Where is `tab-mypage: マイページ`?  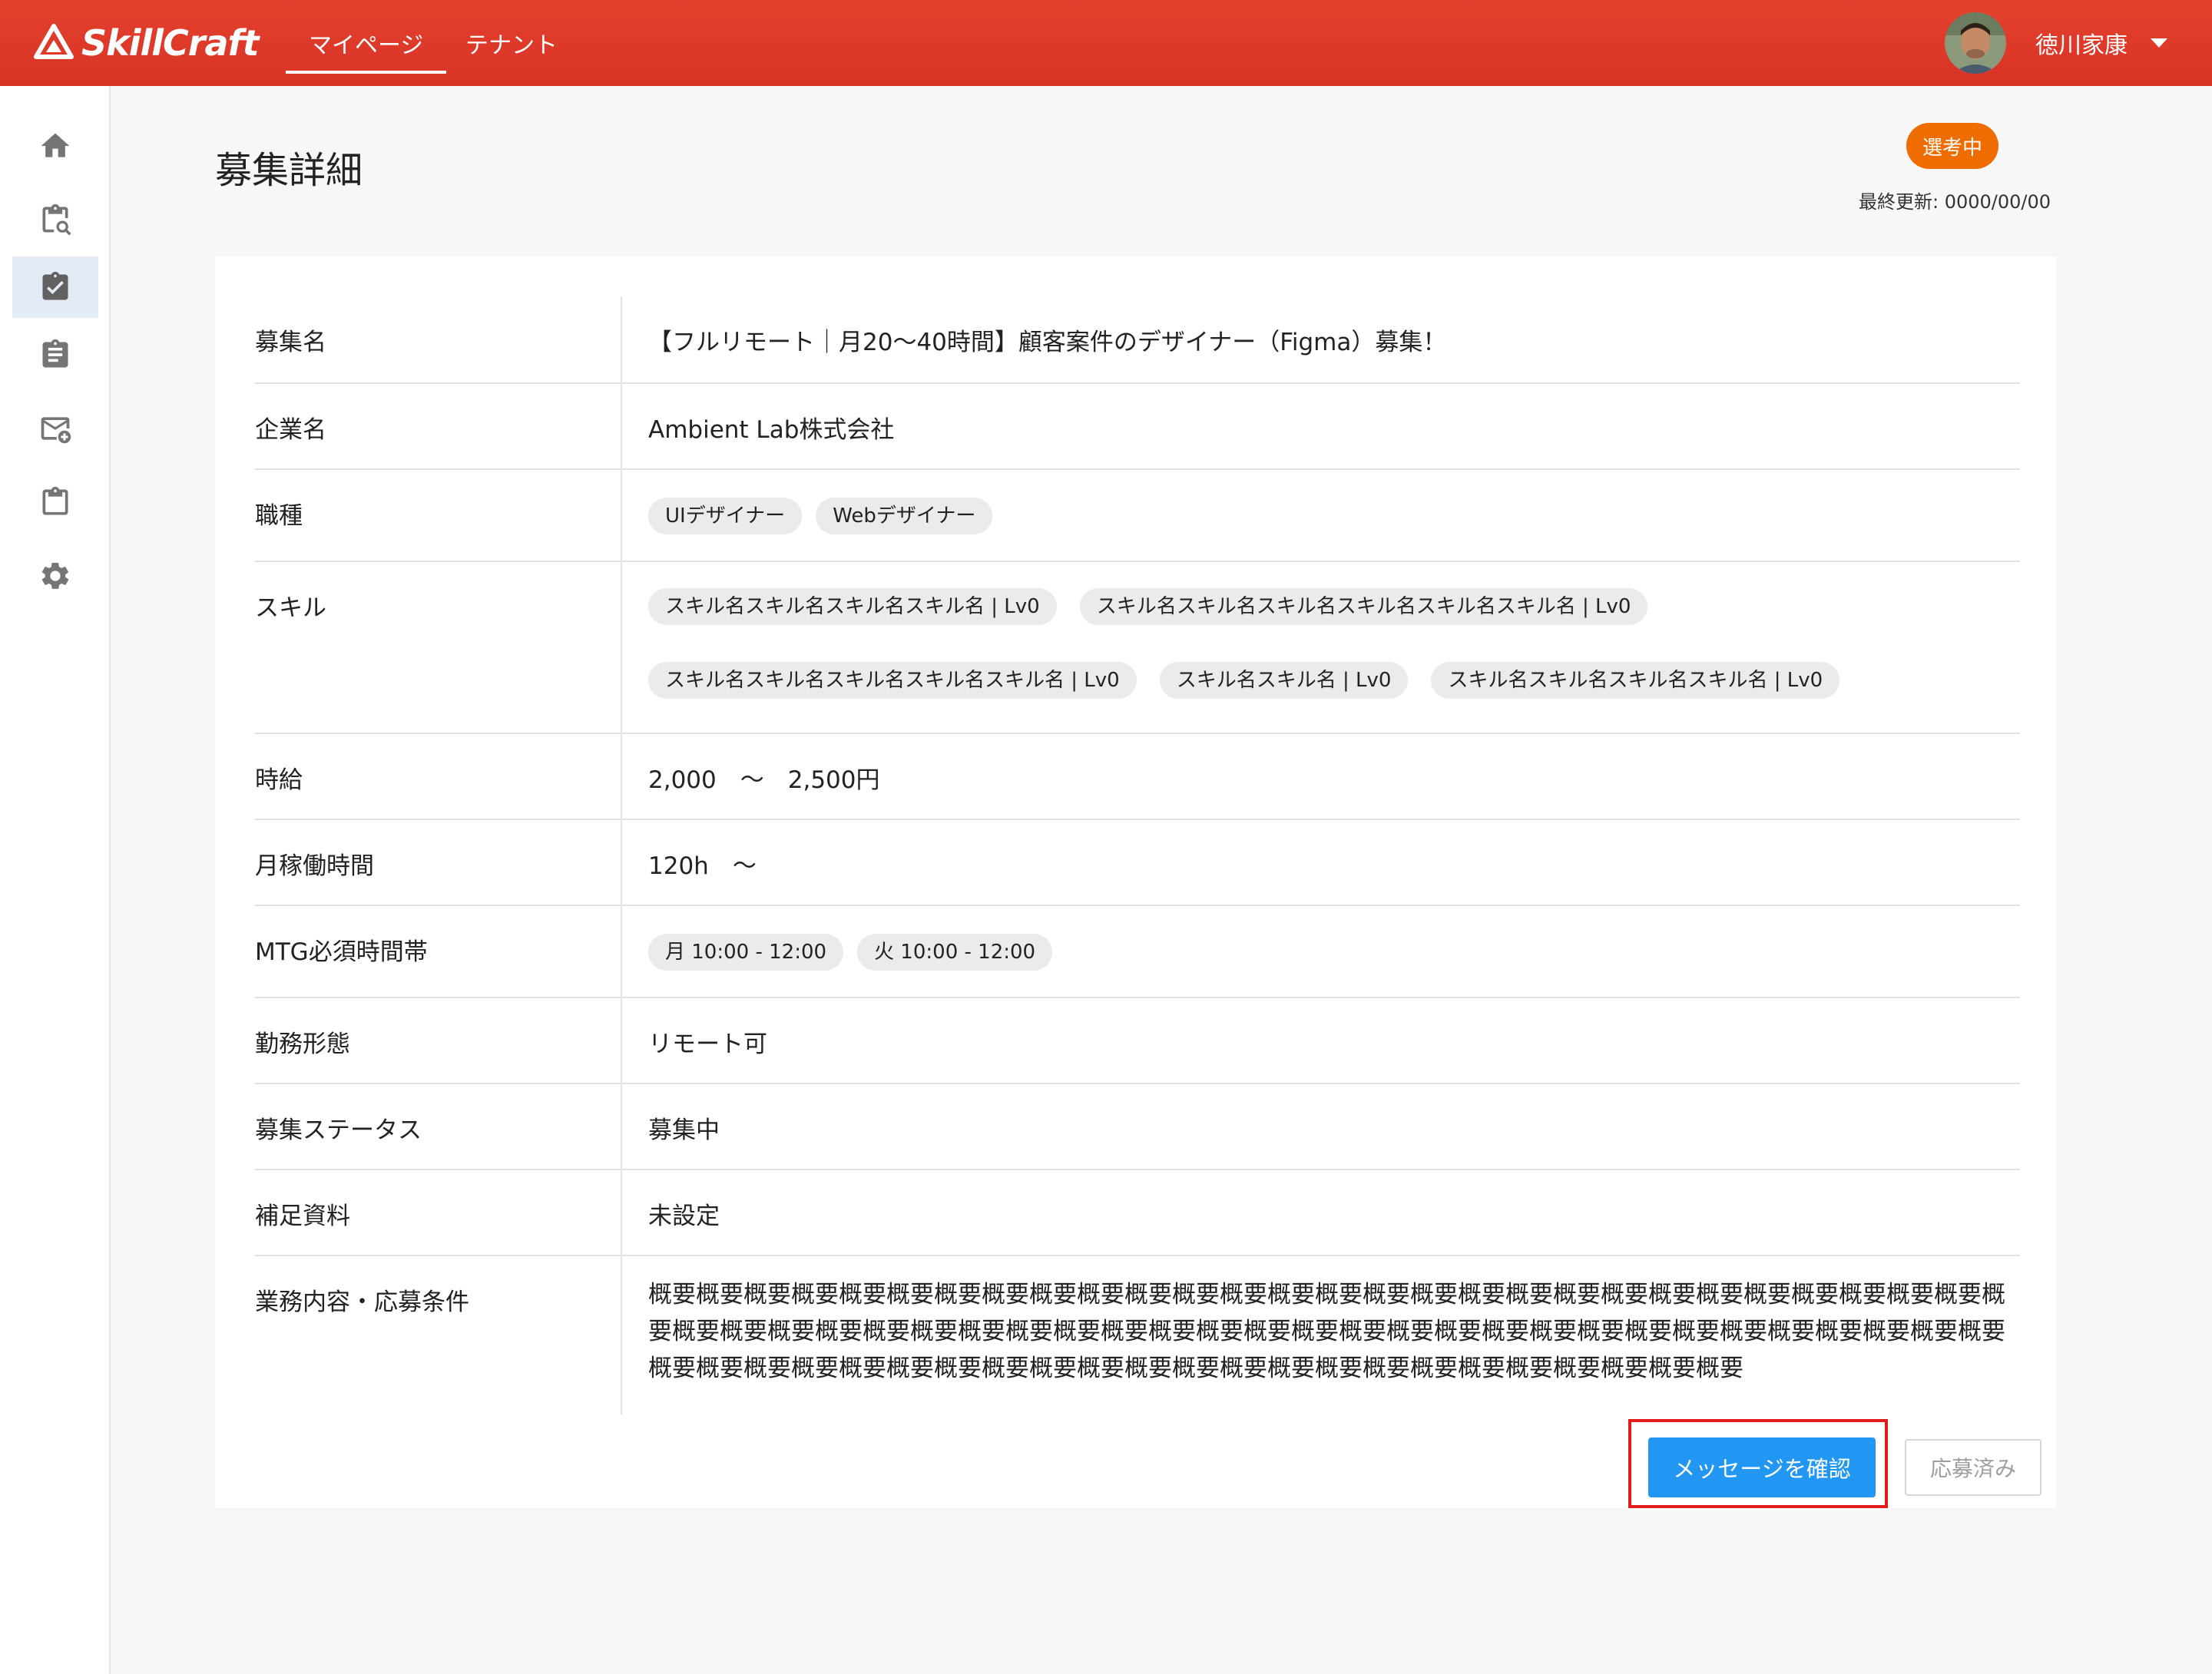
tab-mypage: マイページ is located at coordinates (366, 50).